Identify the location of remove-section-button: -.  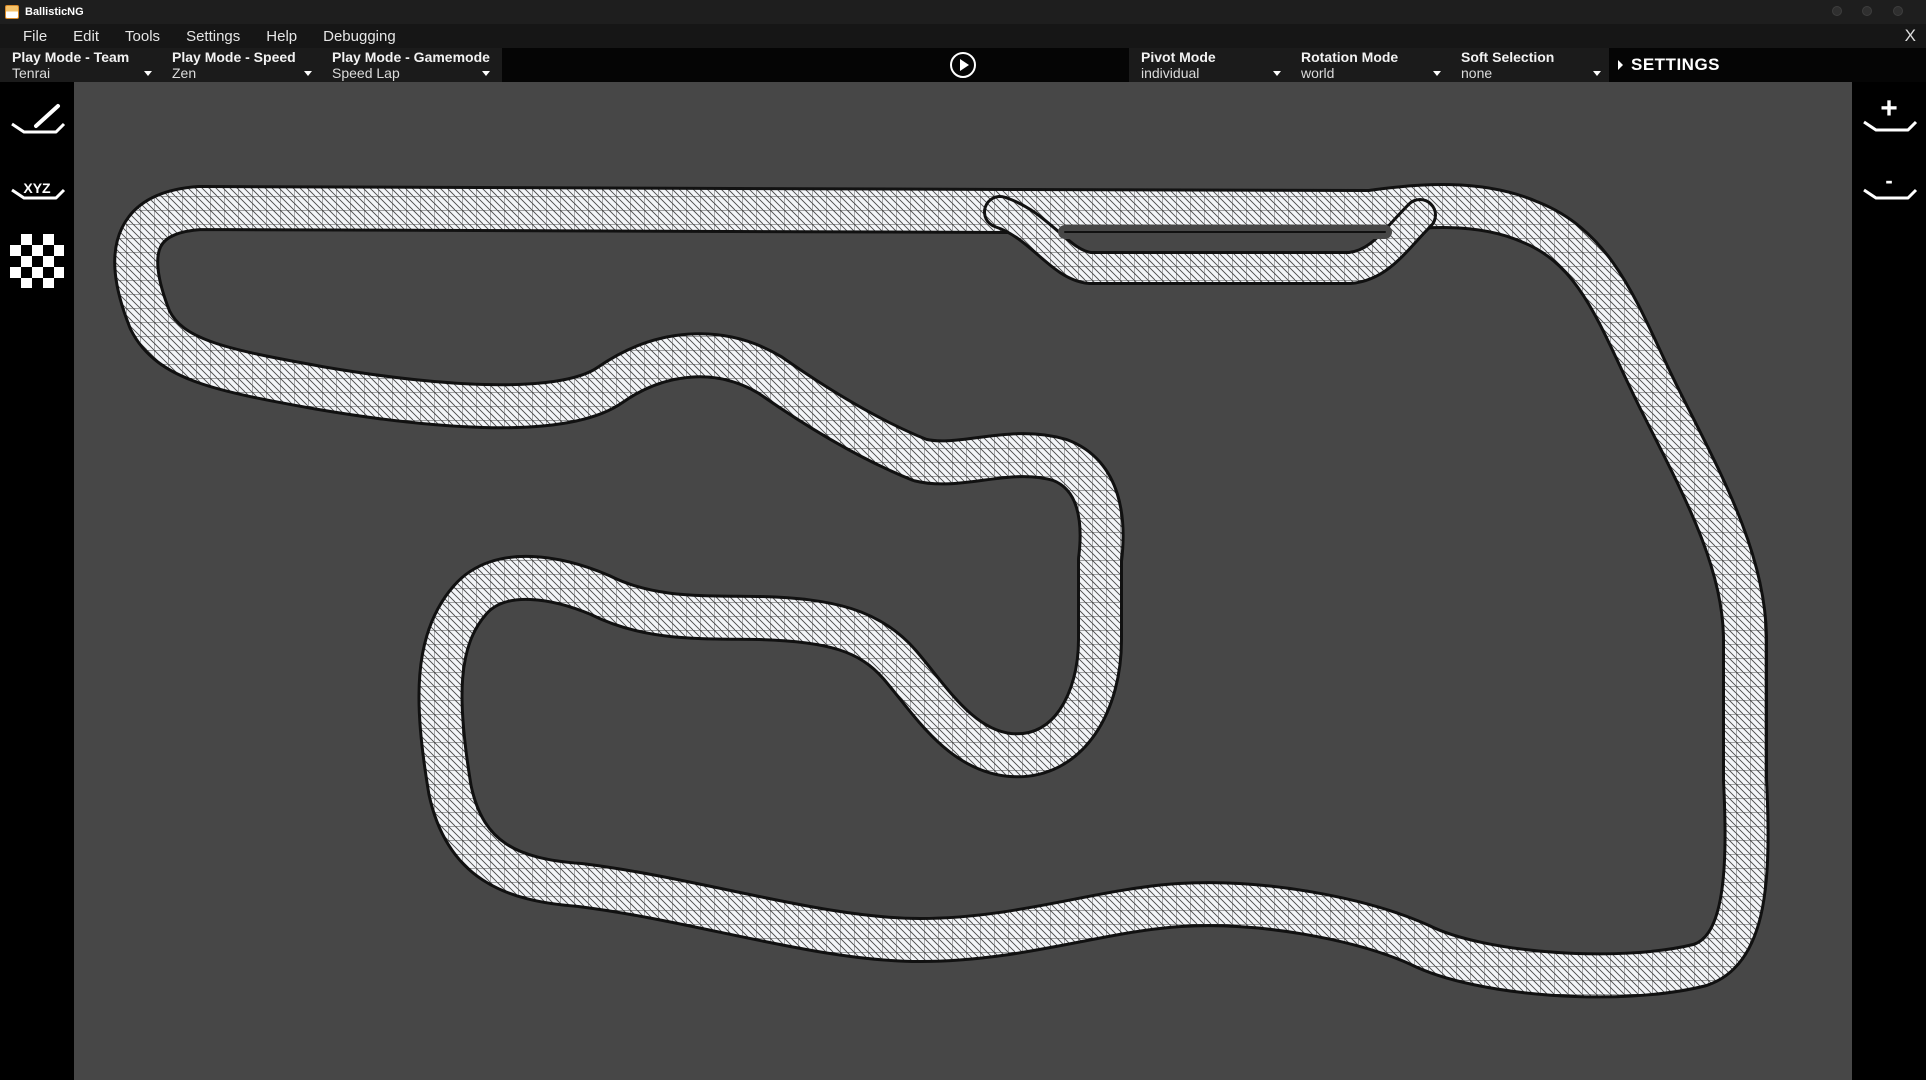
(1889, 191).